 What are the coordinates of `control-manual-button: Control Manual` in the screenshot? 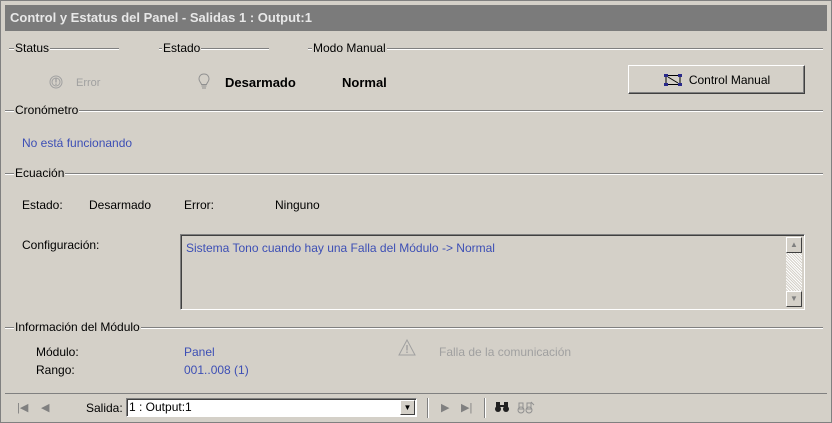 It's located at (716, 79).